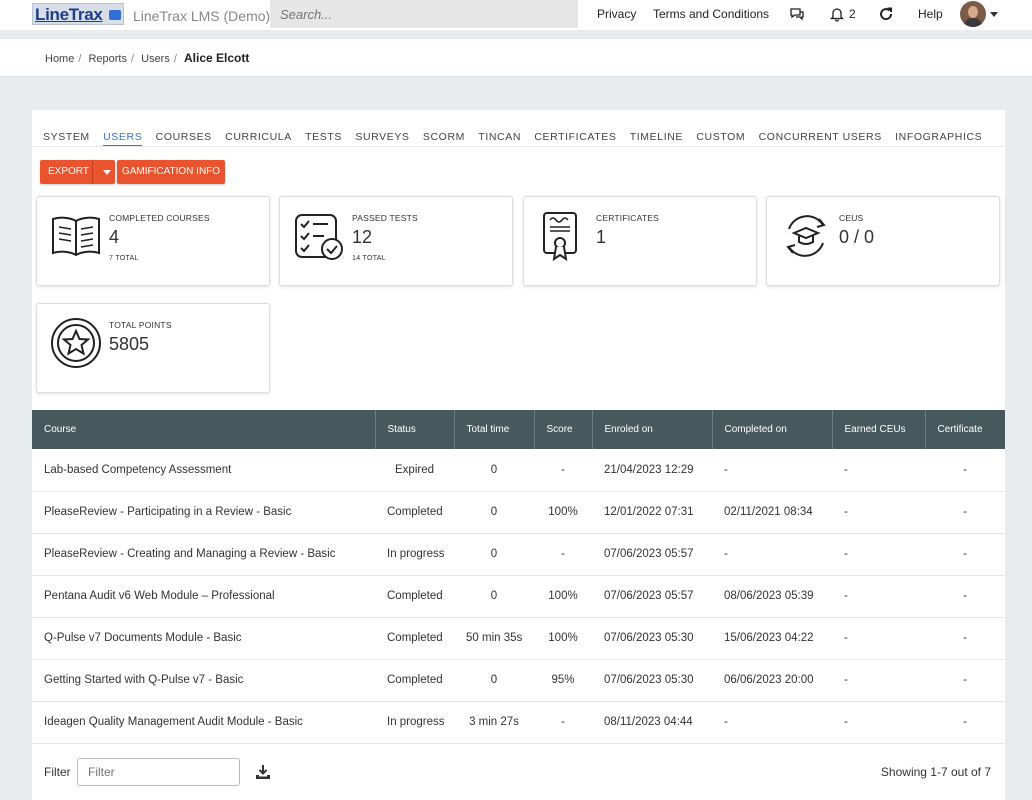 This screenshot has width=1032, height=800. I want to click on column-header: Score, so click(563, 429).